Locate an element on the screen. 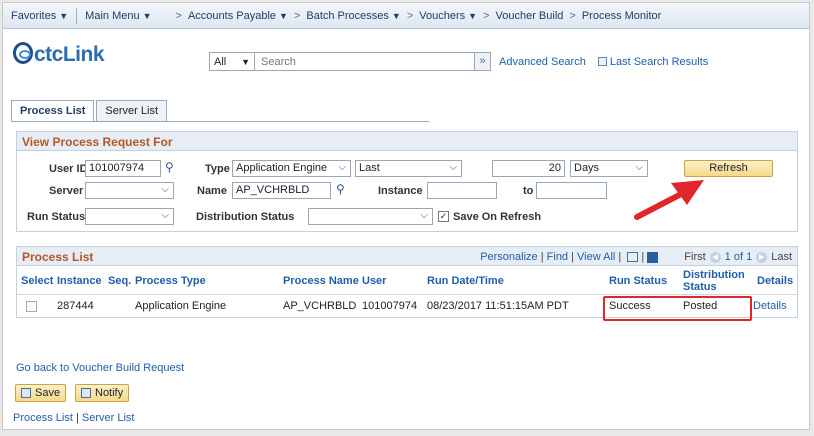  footer-process-list-link: Process List is located at coordinates (43, 418).